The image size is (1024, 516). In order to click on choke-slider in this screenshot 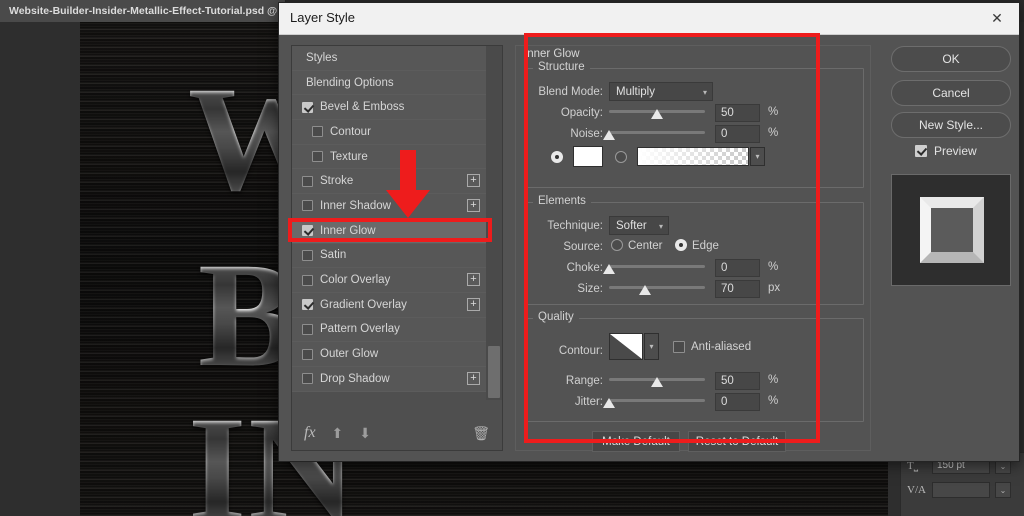, I will do `click(654, 267)`.